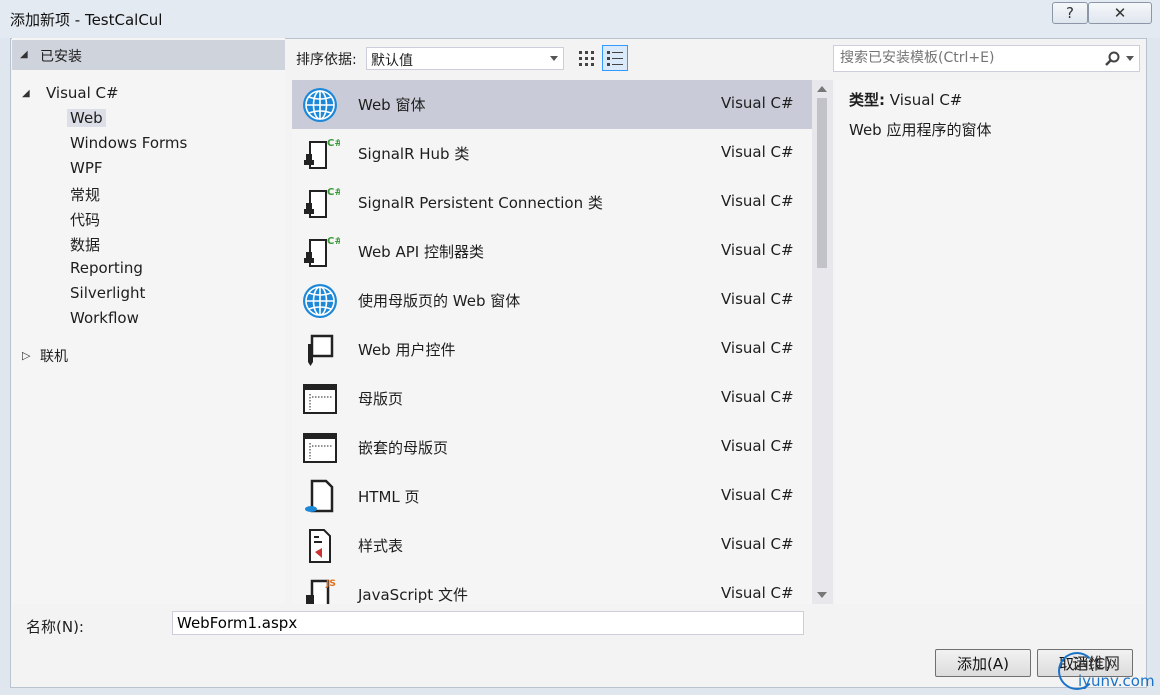  I want to click on scroll-up-icon, so click(822, 89).